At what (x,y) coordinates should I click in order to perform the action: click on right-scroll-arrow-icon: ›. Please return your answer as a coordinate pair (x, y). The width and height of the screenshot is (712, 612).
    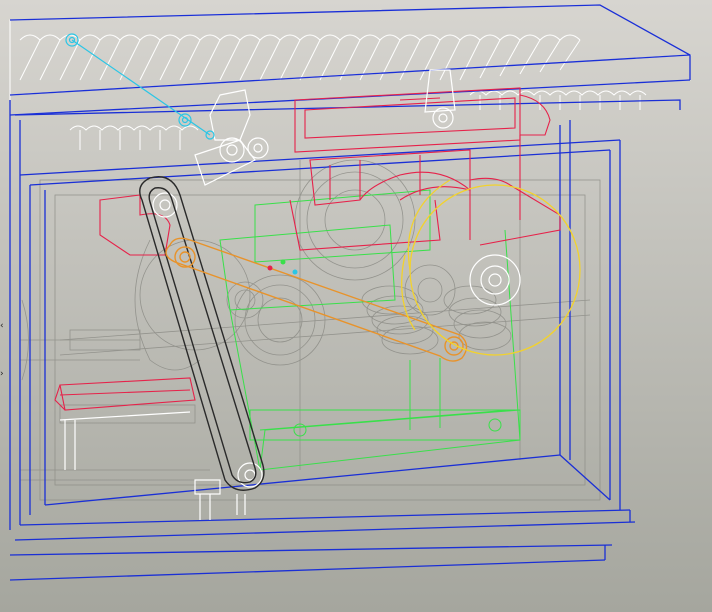
    Looking at the image, I should click on (4, 374).